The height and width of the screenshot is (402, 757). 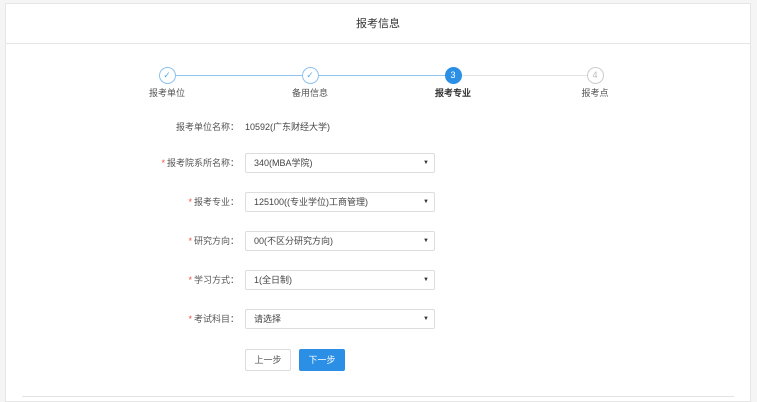 I want to click on research-direction-row: * 研究方向： 00(不区分研究方向) ▼, so click(x=379, y=241).